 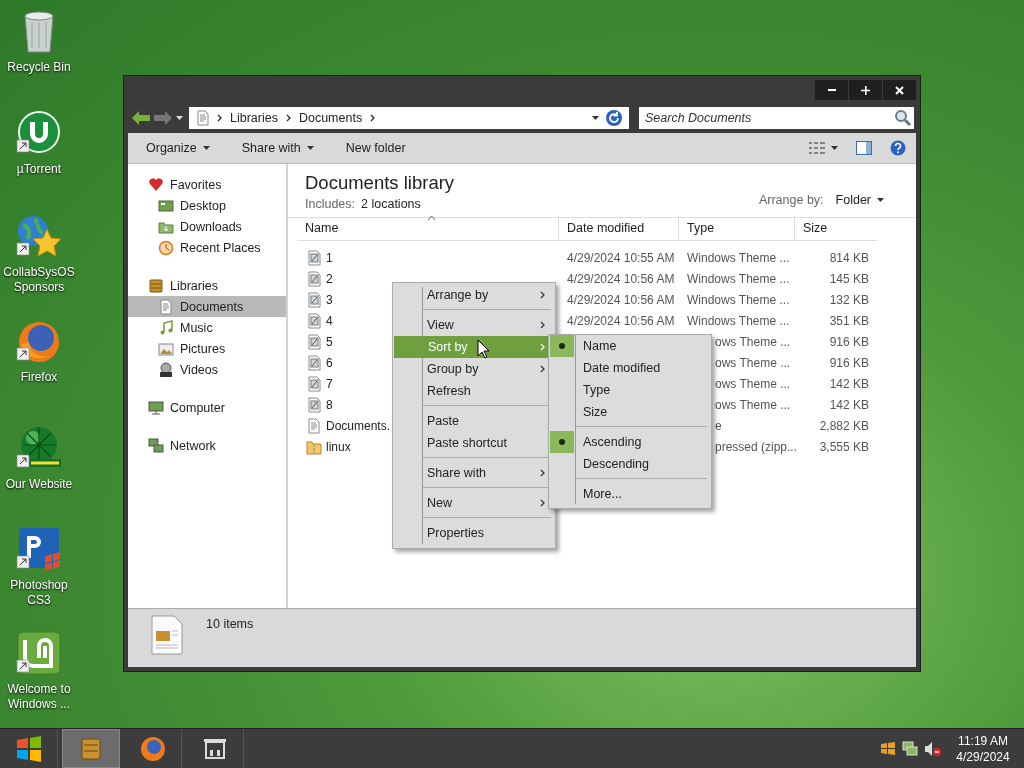 I want to click on file-name: 1, so click(x=329, y=257).